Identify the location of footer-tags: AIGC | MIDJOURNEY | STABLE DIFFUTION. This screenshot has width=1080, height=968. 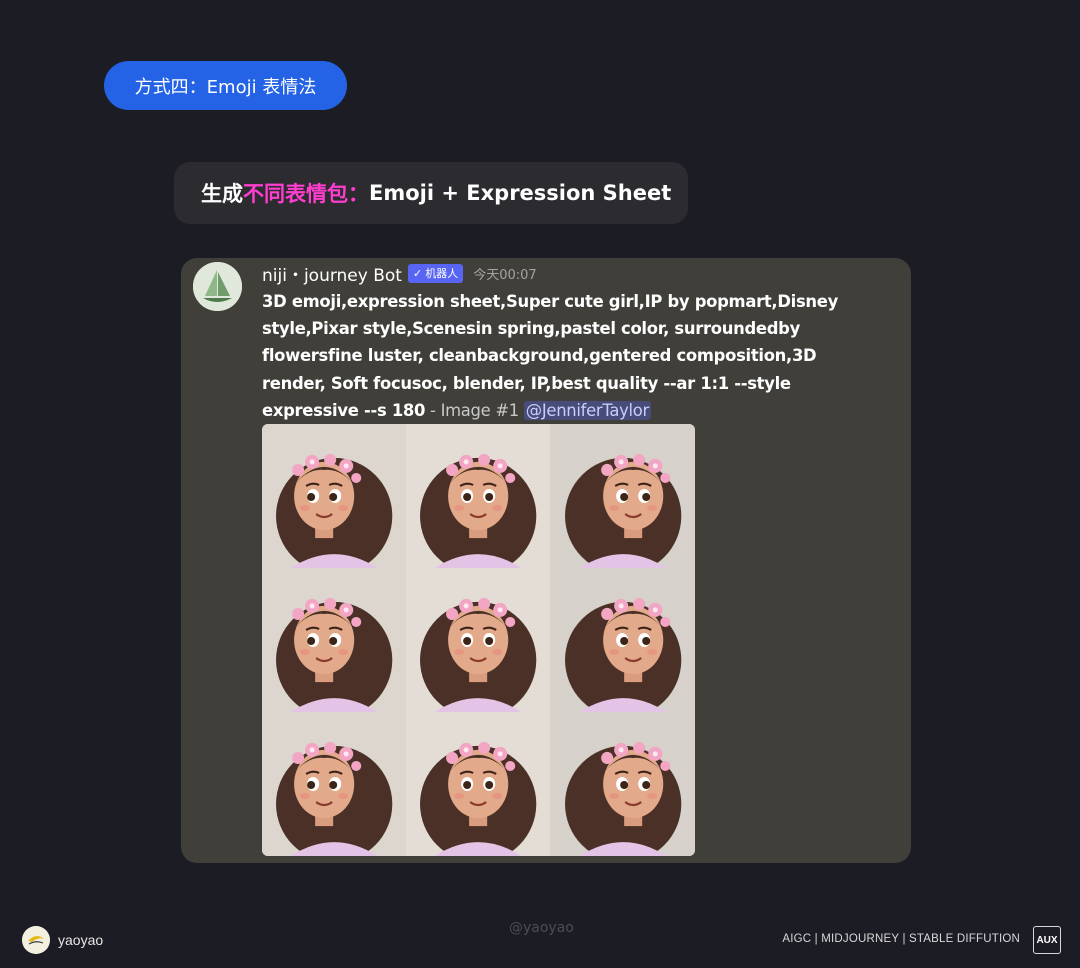
(901, 939).